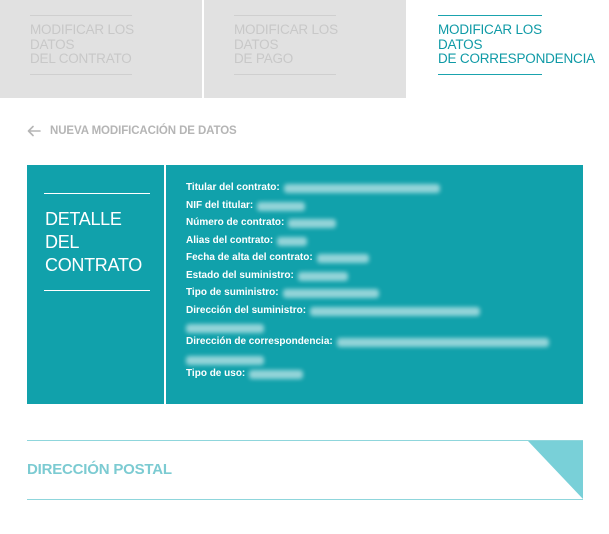 The width and height of the screenshot is (609, 534). I want to click on field-supply-address: Dirección del suministro:, so click(381, 317).